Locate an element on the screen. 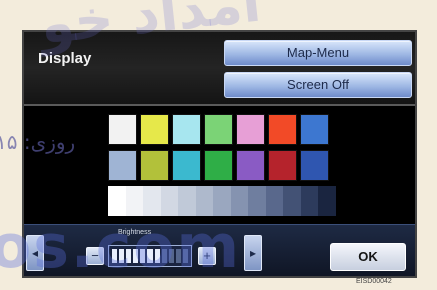  ok-button: OK is located at coordinates (368, 257).